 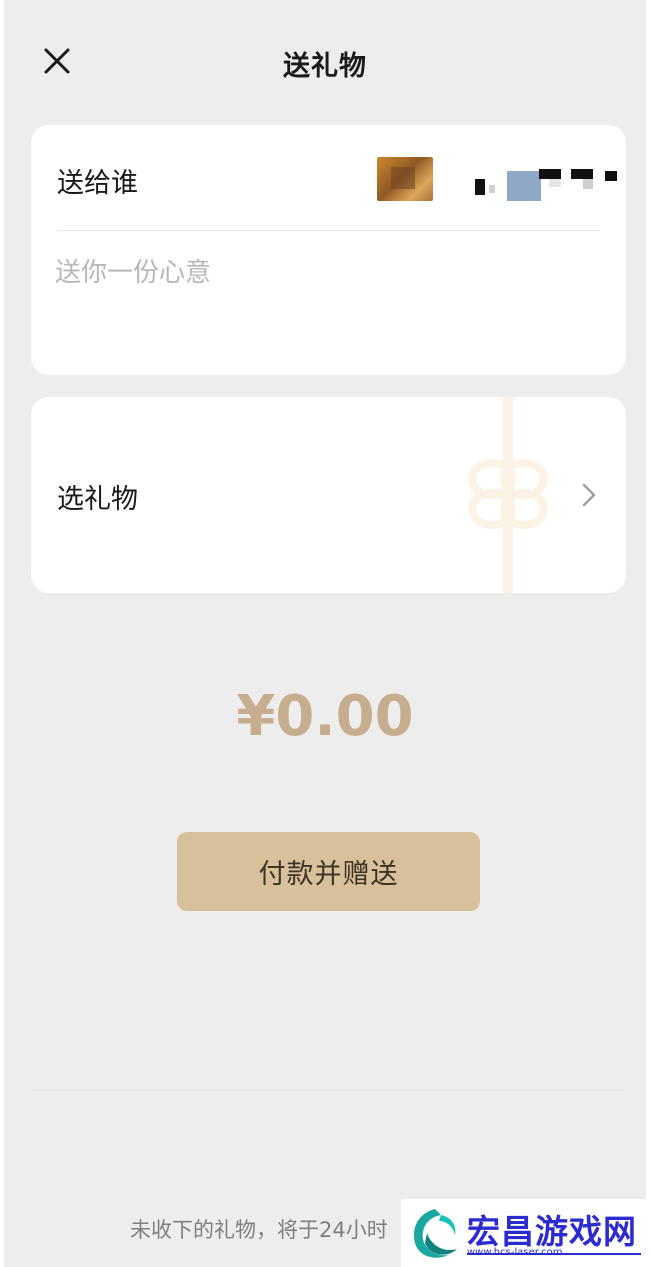 What do you see at coordinates (589, 495) in the screenshot?
I see `chevron-right-icon` at bounding box center [589, 495].